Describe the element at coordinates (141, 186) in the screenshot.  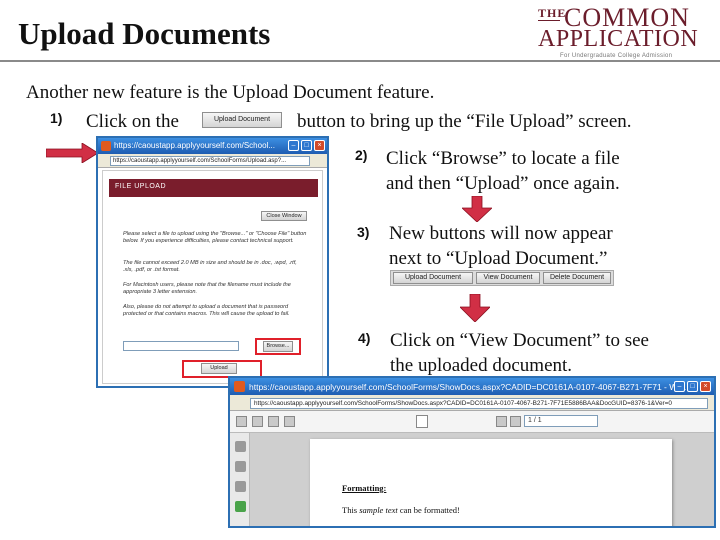
I see `file-upload-heading: FILE UPLOAD` at that location.